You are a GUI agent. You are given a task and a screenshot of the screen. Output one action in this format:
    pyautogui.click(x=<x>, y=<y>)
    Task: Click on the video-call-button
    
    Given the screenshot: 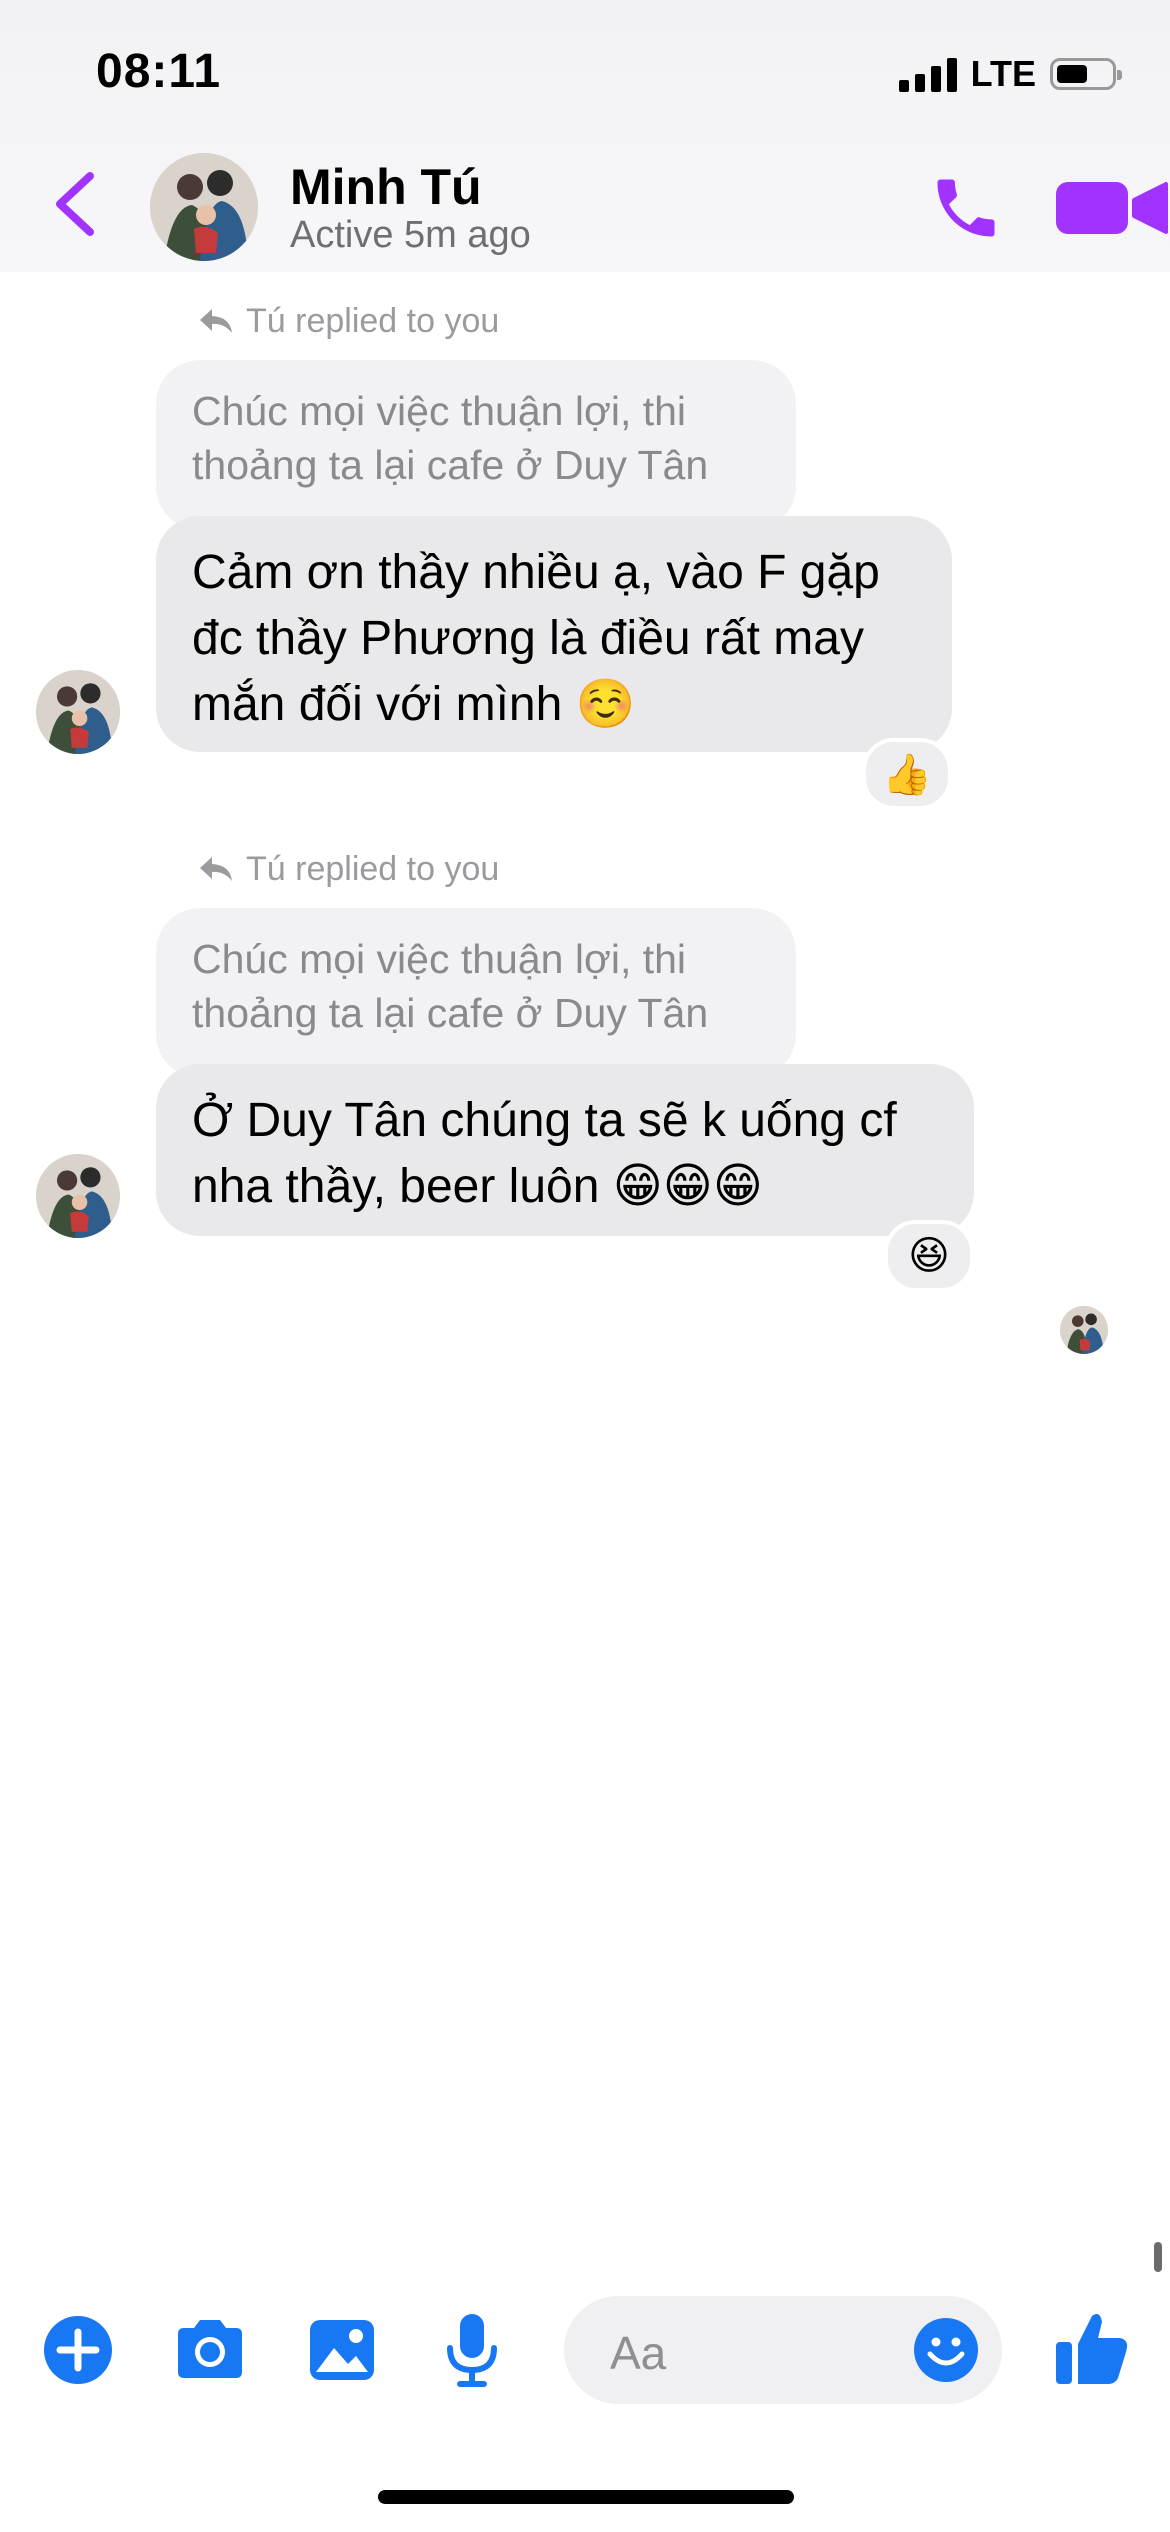 What is the action you would take?
    pyautogui.click(x=1112, y=208)
    